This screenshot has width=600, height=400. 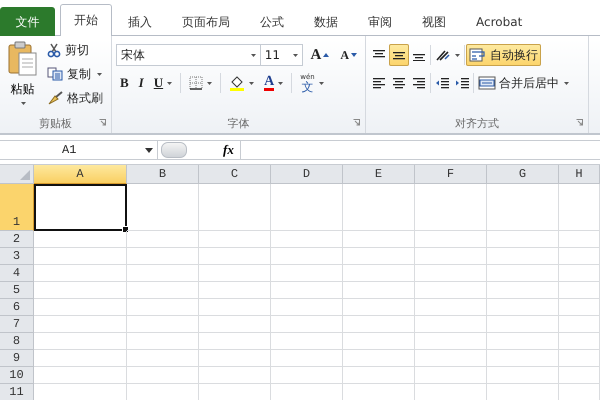 What do you see at coordinates (17, 256) in the screenshot?
I see `row-header: 3` at bounding box center [17, 256].